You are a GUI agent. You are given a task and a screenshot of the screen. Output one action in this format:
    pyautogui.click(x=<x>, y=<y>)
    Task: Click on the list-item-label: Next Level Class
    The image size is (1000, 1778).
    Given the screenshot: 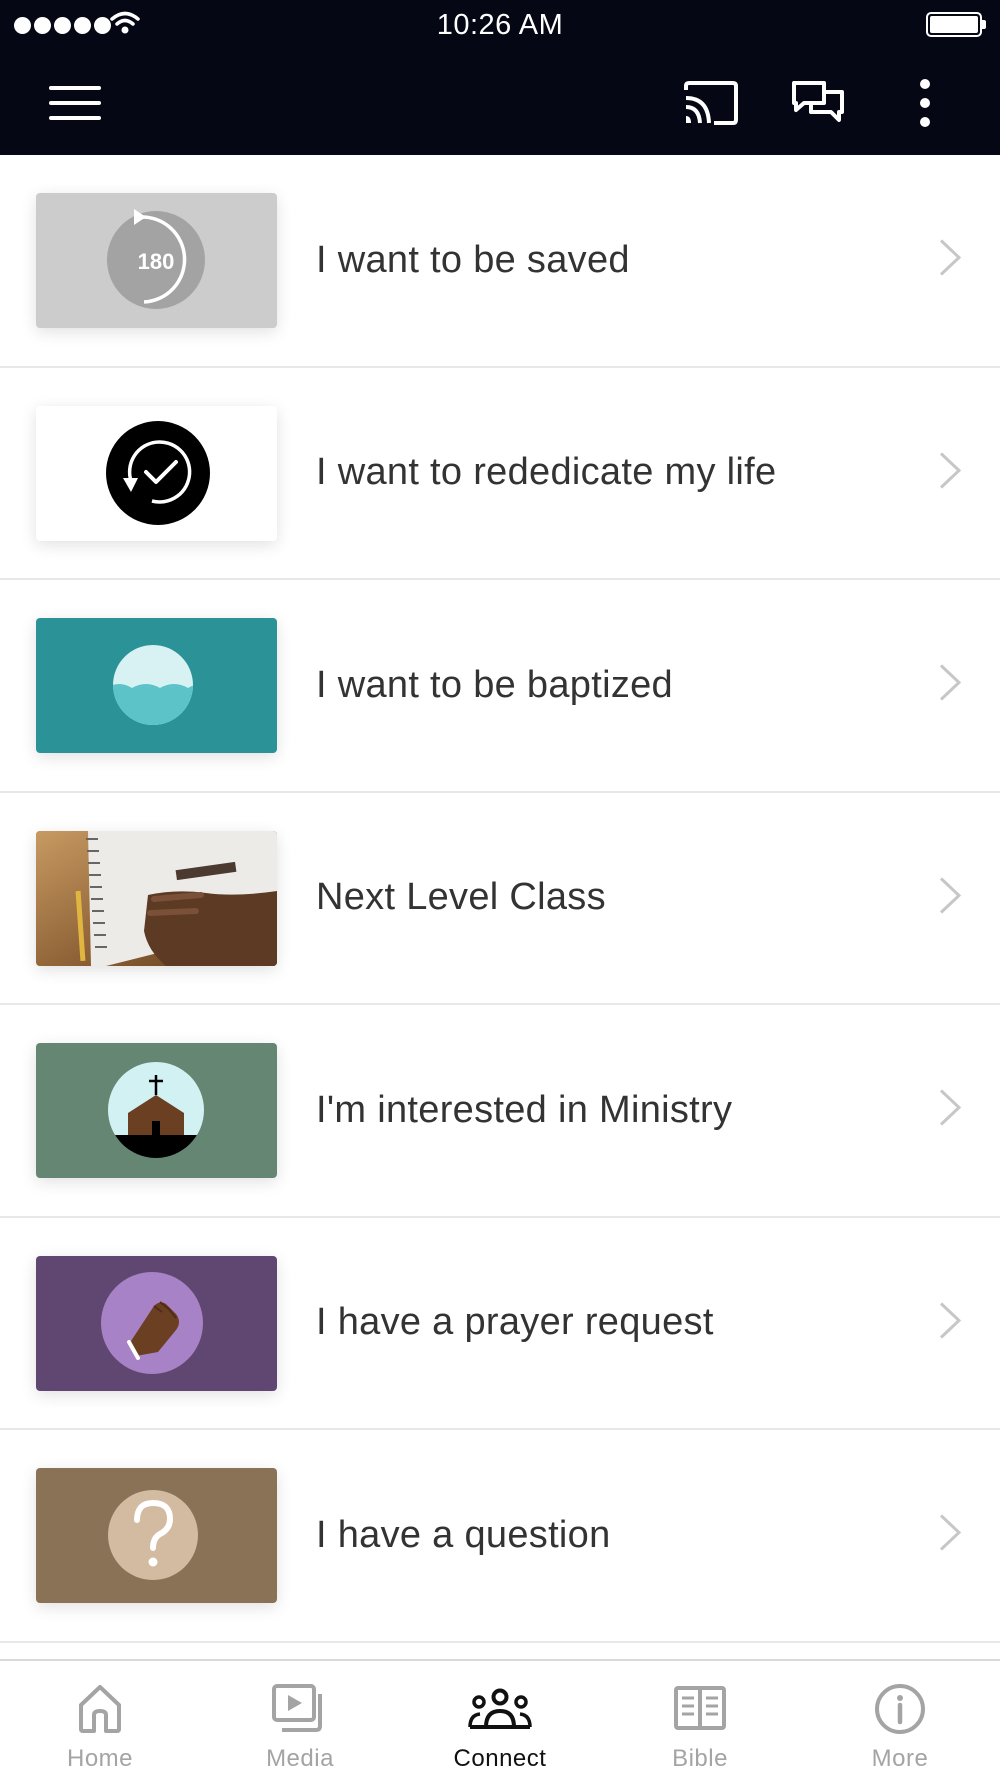 What is the action you would take?
    pyautogui.click(x=461, y=897)
    